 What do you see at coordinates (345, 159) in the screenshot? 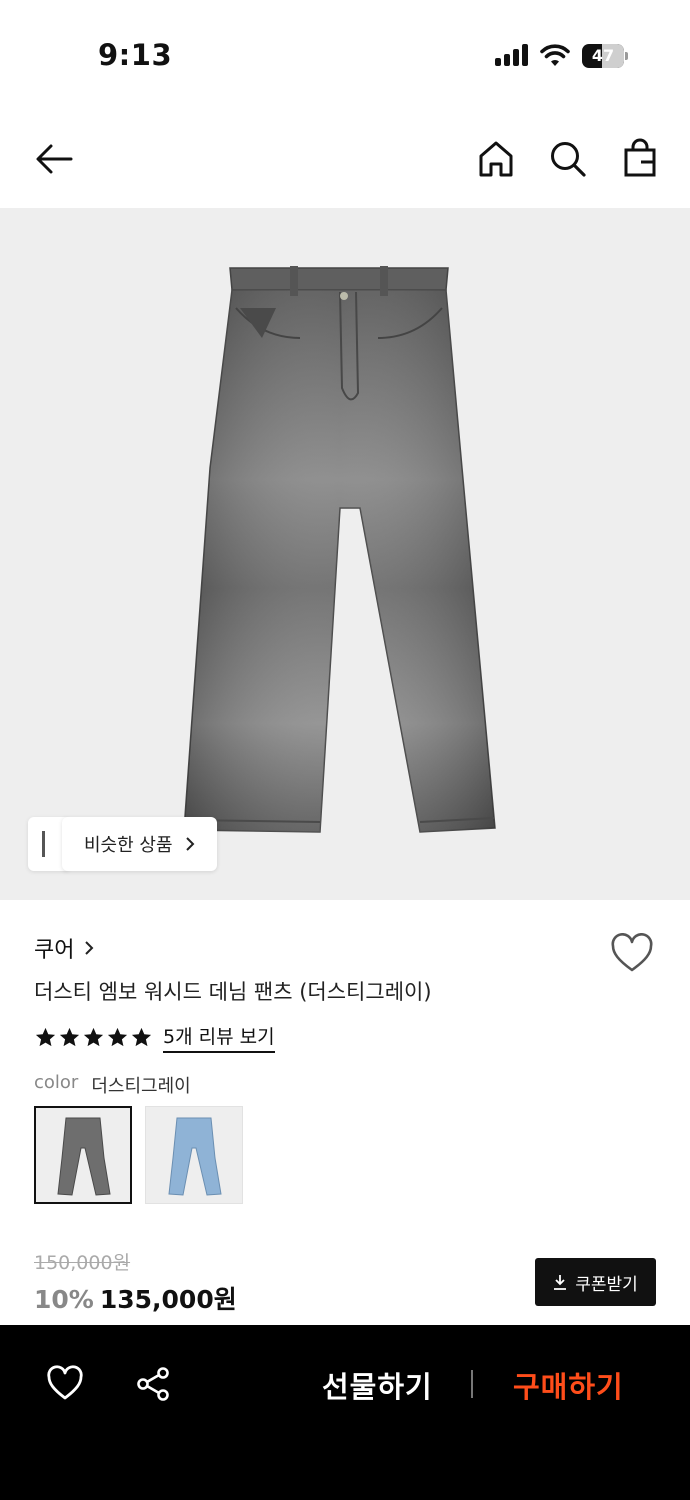
I see `top-nav-bar` at bounding box center [345, 159].